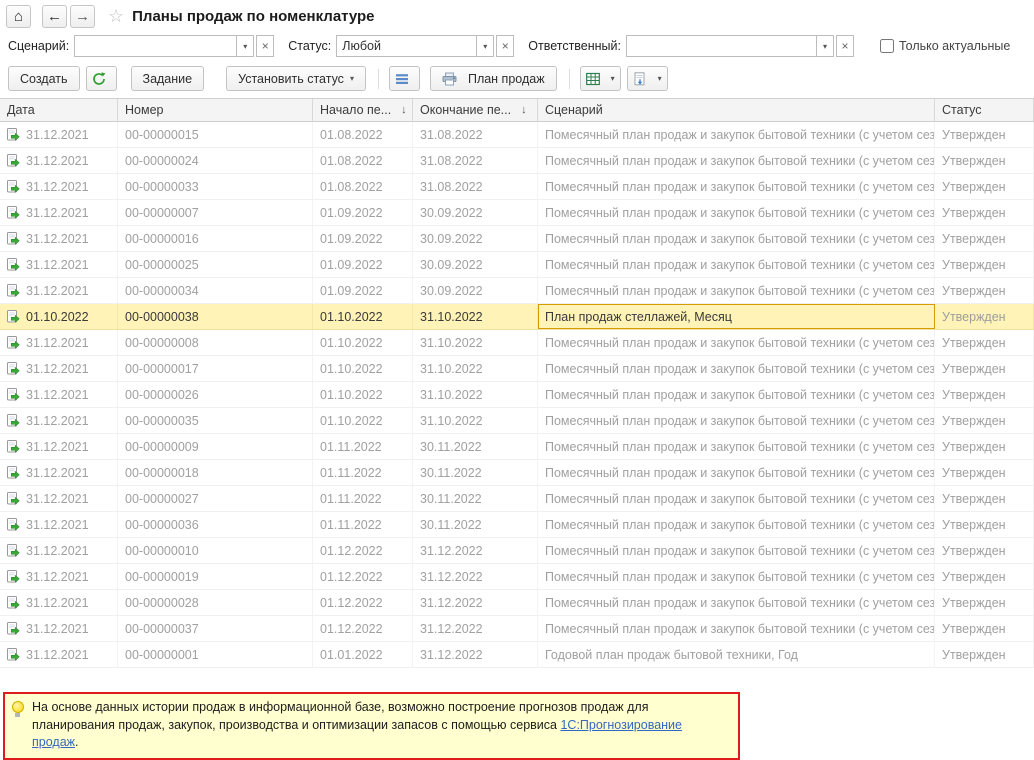 The width and height of the screenshot is (1034, 760). Describe the element at coordinates (101, 78) in the screenshot. I see `copy-button` at that location.